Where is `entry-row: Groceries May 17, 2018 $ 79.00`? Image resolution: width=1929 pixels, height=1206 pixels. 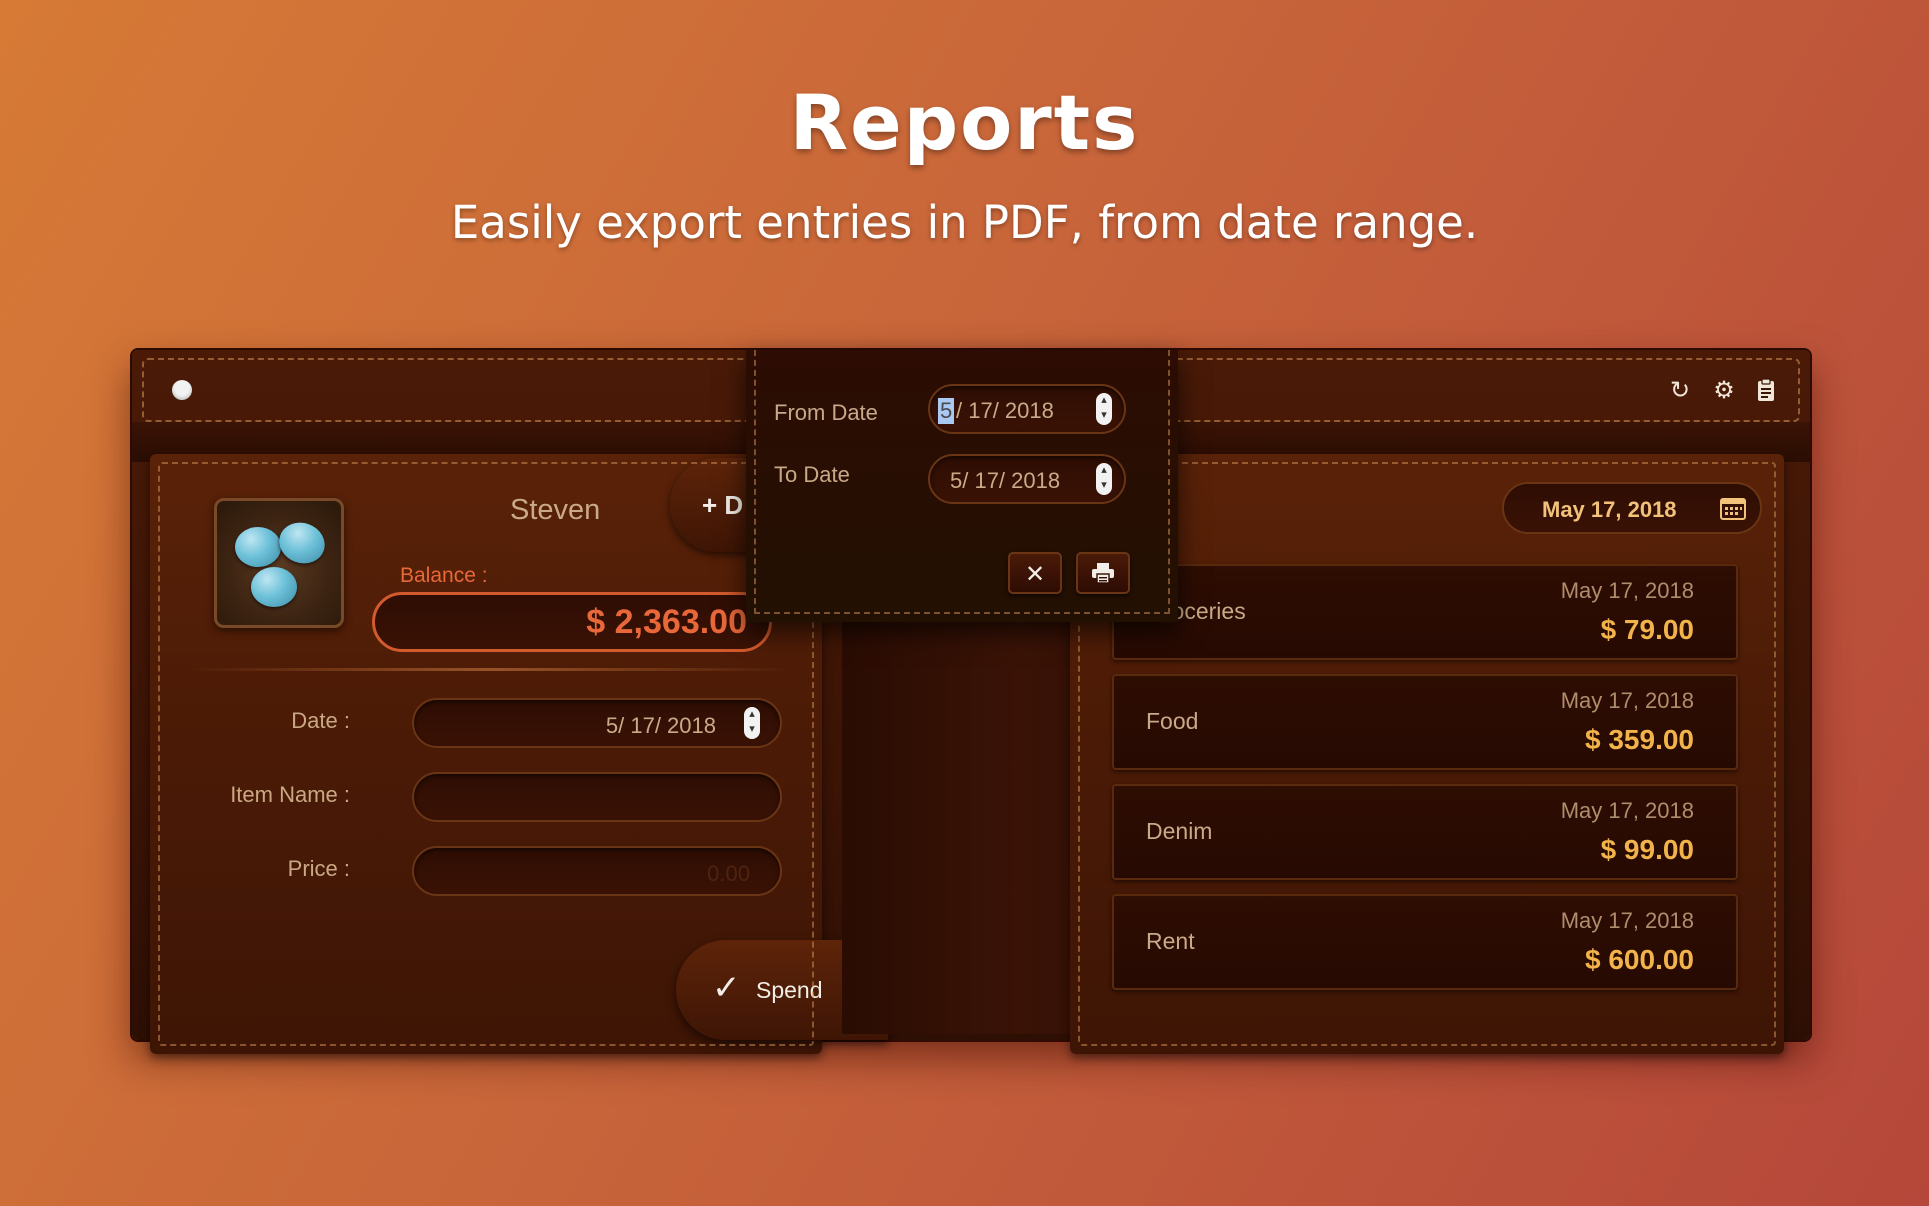 entry-row: Groceries May 17, 2018 $ 79.00 is located at coordinates (1425, 612).